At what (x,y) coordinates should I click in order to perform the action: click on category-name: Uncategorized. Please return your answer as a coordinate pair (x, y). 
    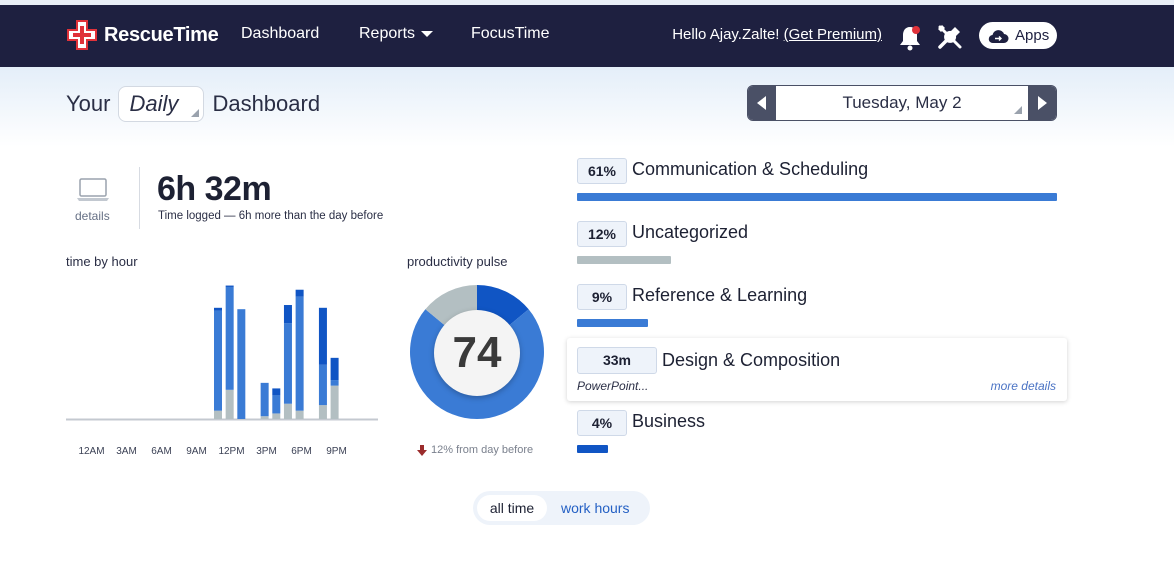
    Looking at the image, I should click on (690, 232).